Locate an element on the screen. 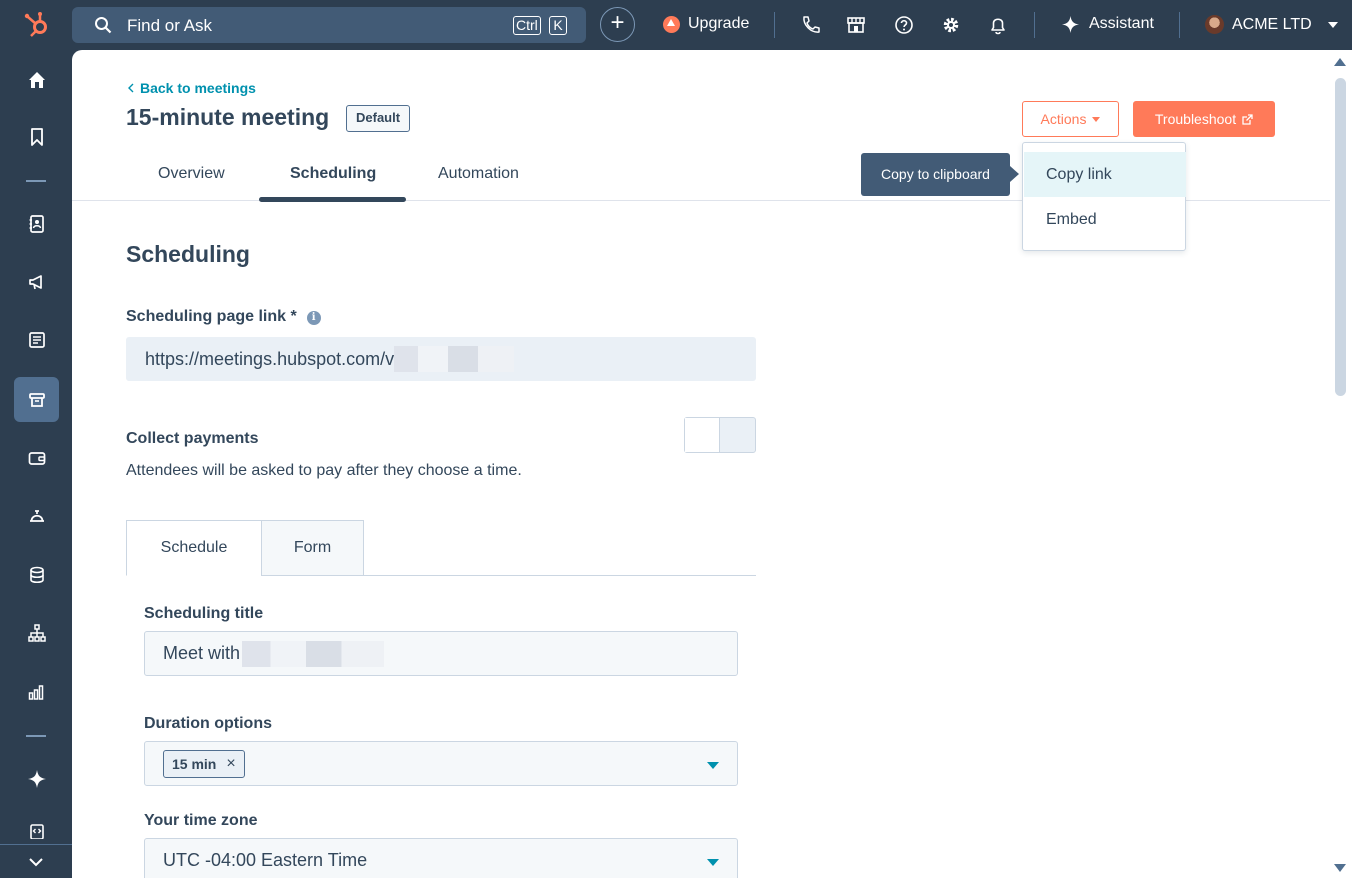 This screenshot has width=1352, height=878. global-search-bar: Find or Ask Ctrl K is located at coordinates (329, 25).